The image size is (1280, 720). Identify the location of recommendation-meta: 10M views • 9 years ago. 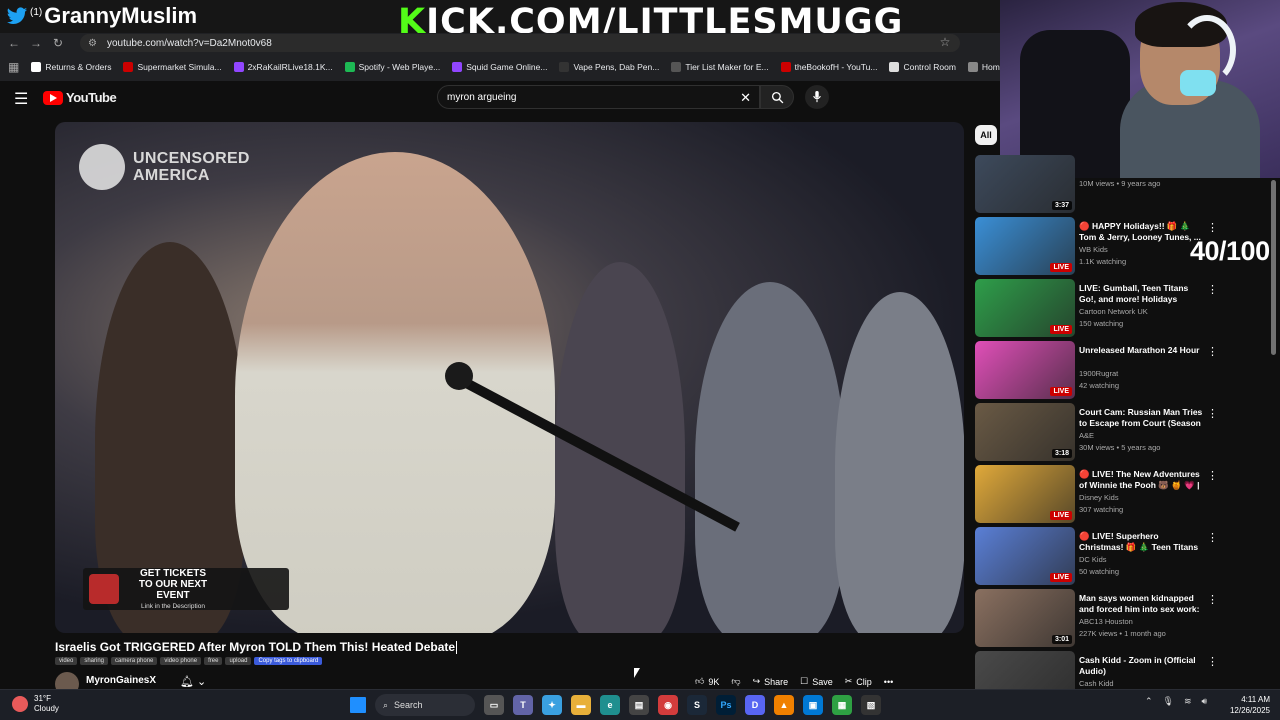
(1120, 183).